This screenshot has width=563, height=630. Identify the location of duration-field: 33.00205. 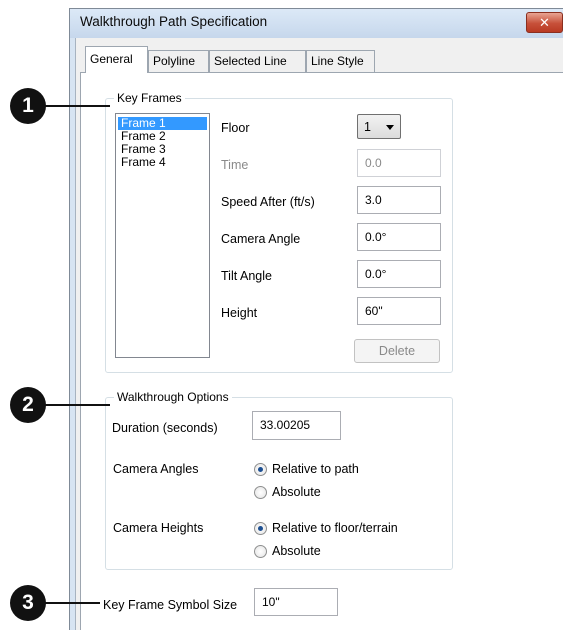
(296, 425).